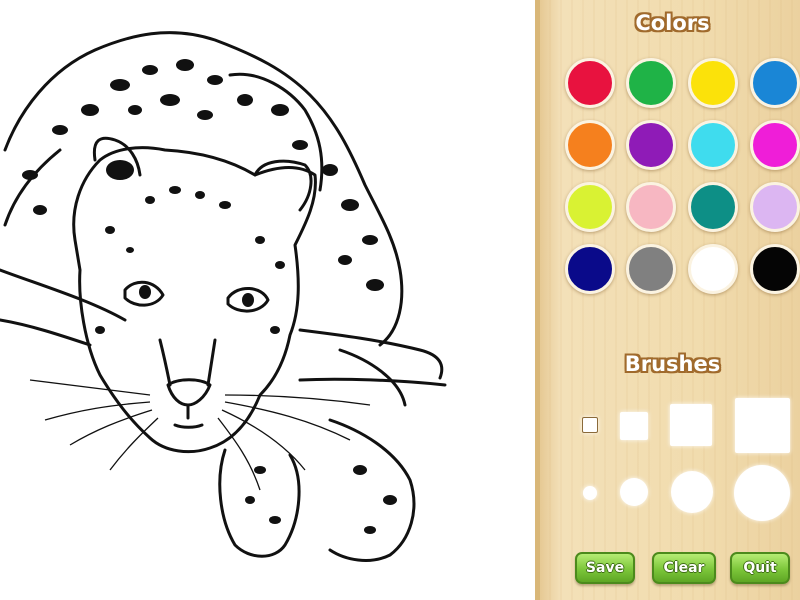 This screenshot has width=800, height=600. I want to click on color-swatch-navy, so click(590, 269).